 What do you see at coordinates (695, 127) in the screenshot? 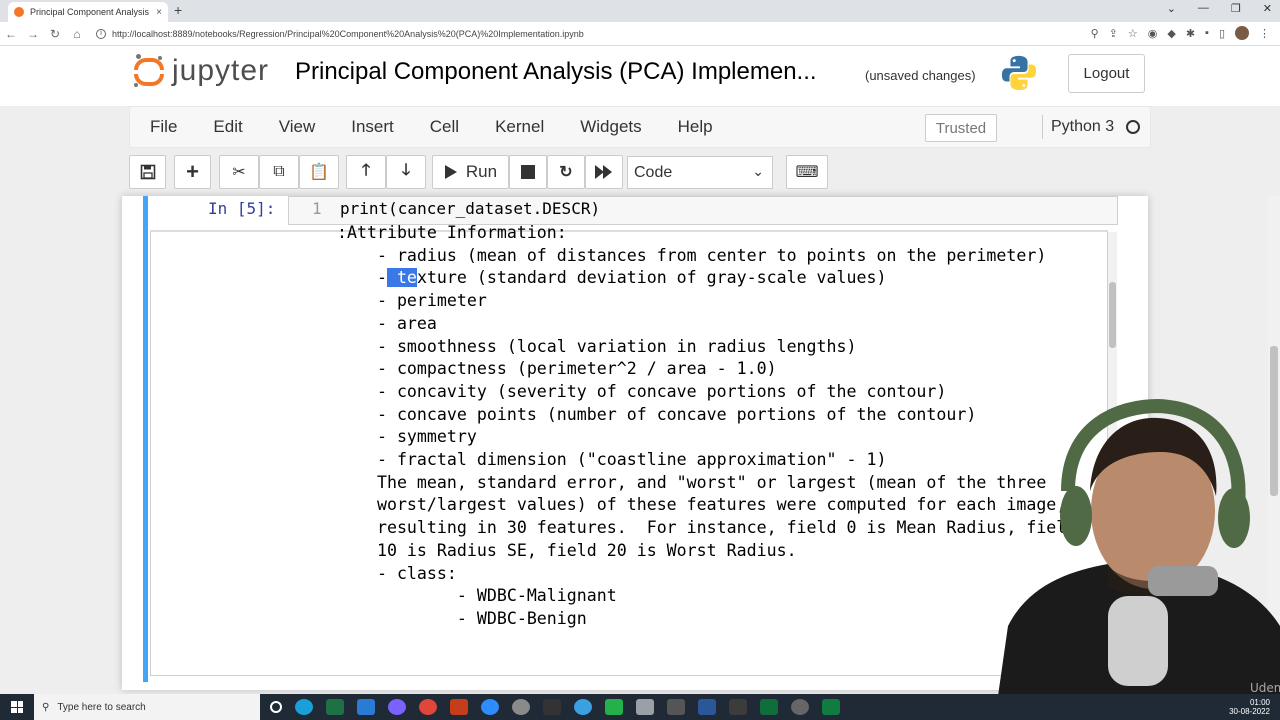
I see `menu-help: Help` at bounding box center [695, 127].